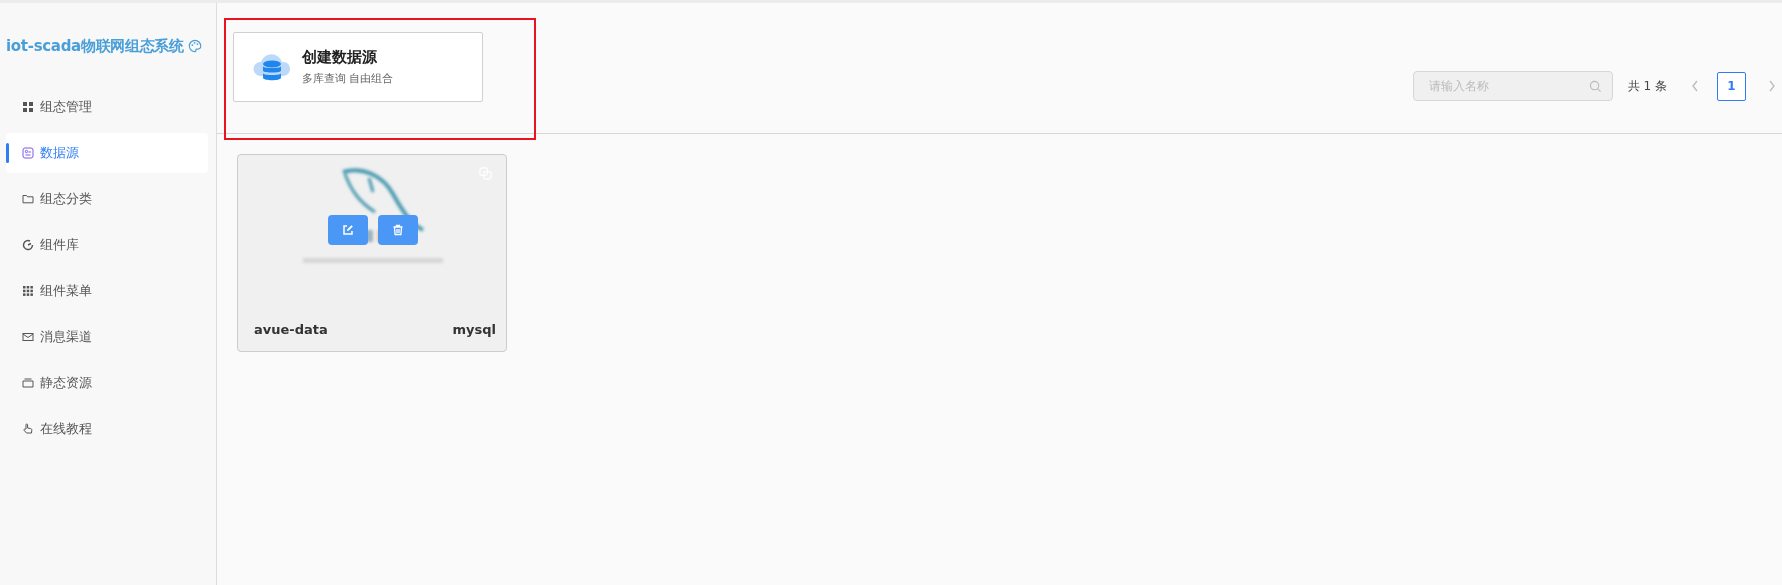  I want to click on gauge-icon, so click(28, 245).